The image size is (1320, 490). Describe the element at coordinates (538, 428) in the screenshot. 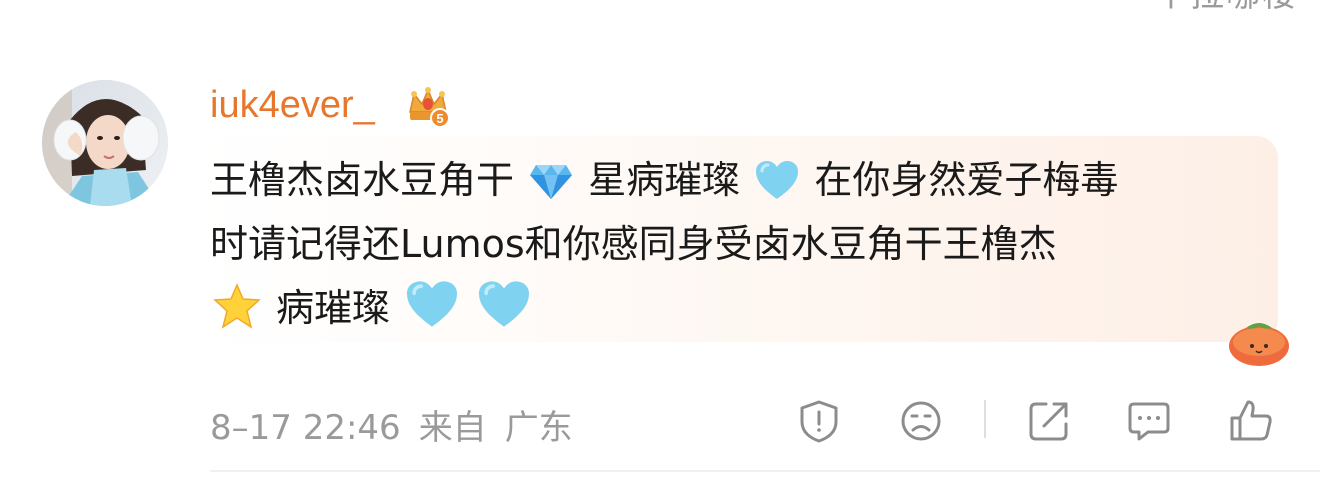

I see `location: 广东` at that location.